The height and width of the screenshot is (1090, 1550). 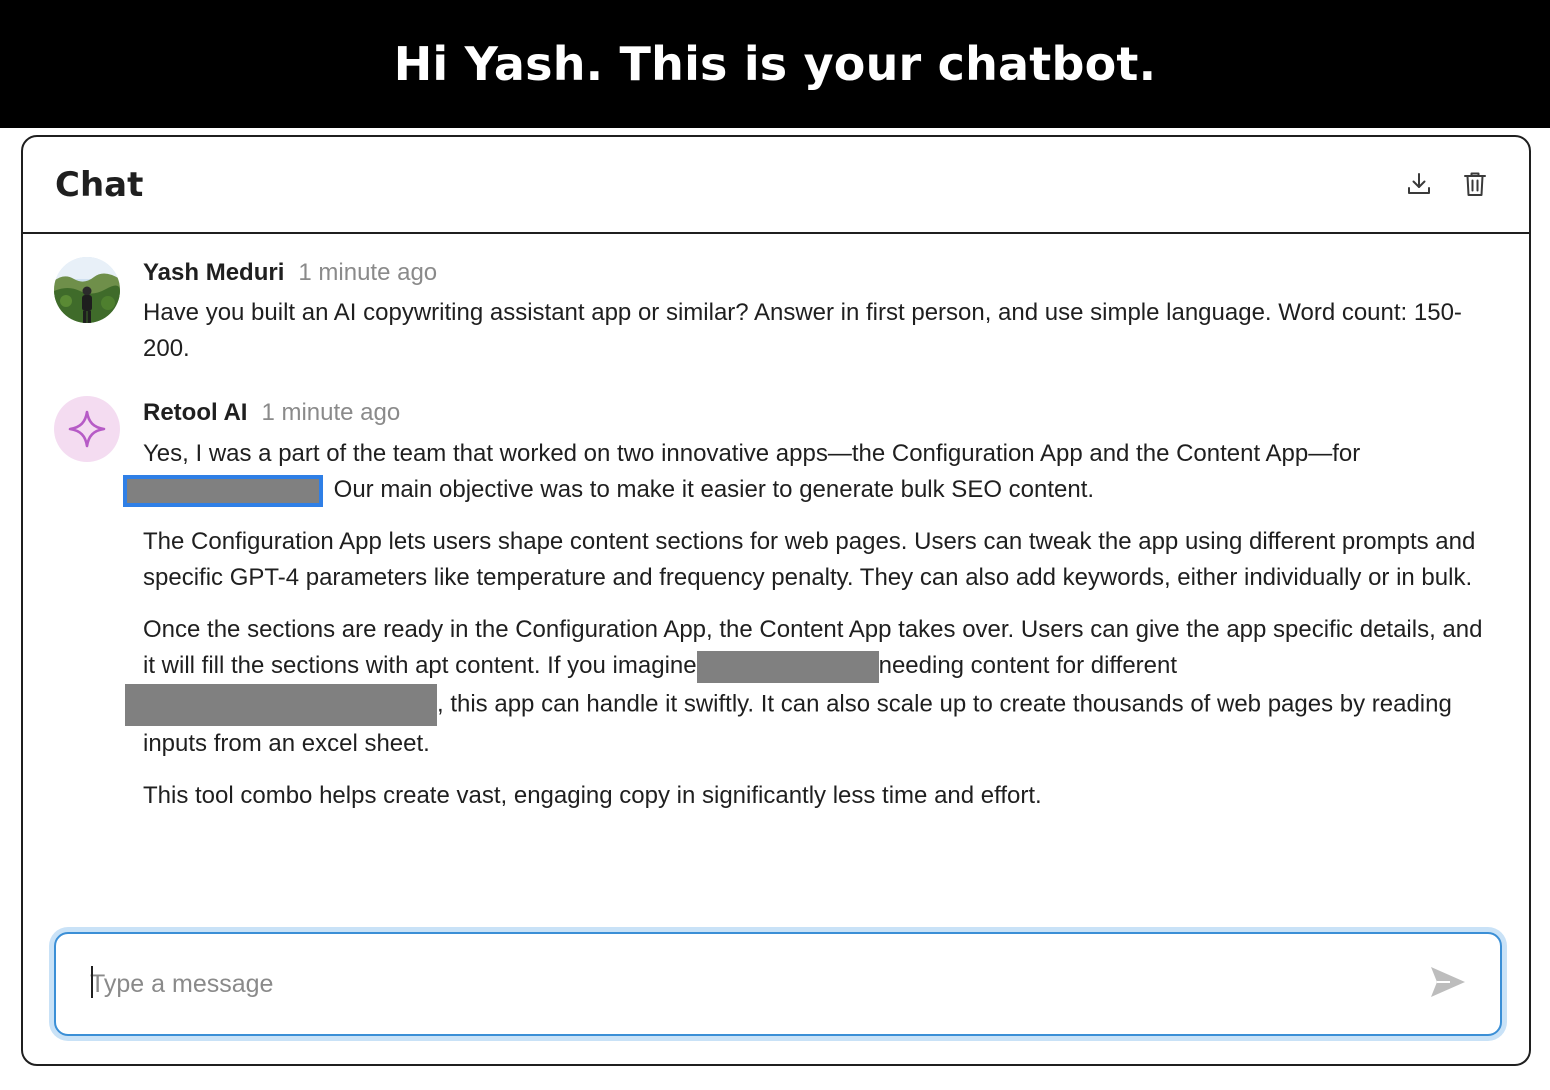 I want to click on message-author: Yash Meduri, so click(x=214, y=272).